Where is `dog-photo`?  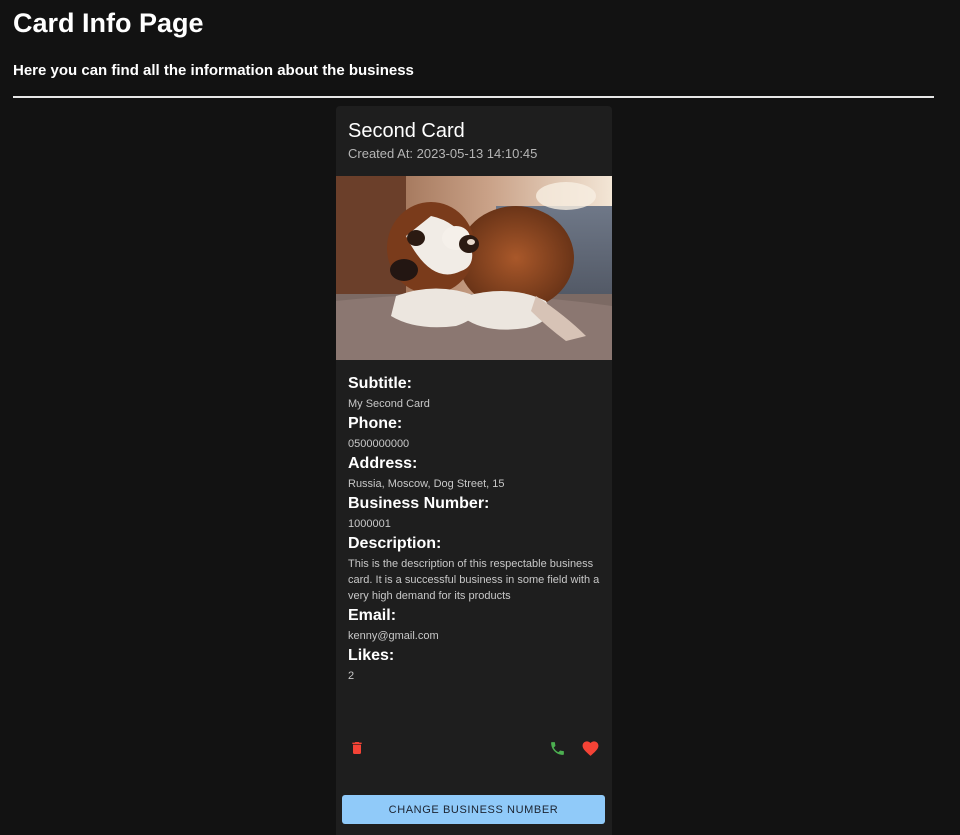
dog-photo is located at coordinates (474, 268).